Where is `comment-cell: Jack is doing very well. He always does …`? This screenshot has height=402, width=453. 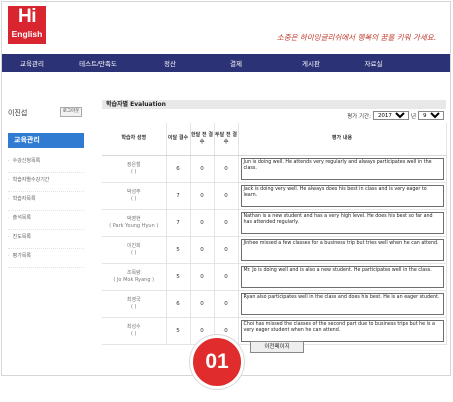 comment-cell: Jack is doing very well. He always does … is located at coordinates (342, 196).